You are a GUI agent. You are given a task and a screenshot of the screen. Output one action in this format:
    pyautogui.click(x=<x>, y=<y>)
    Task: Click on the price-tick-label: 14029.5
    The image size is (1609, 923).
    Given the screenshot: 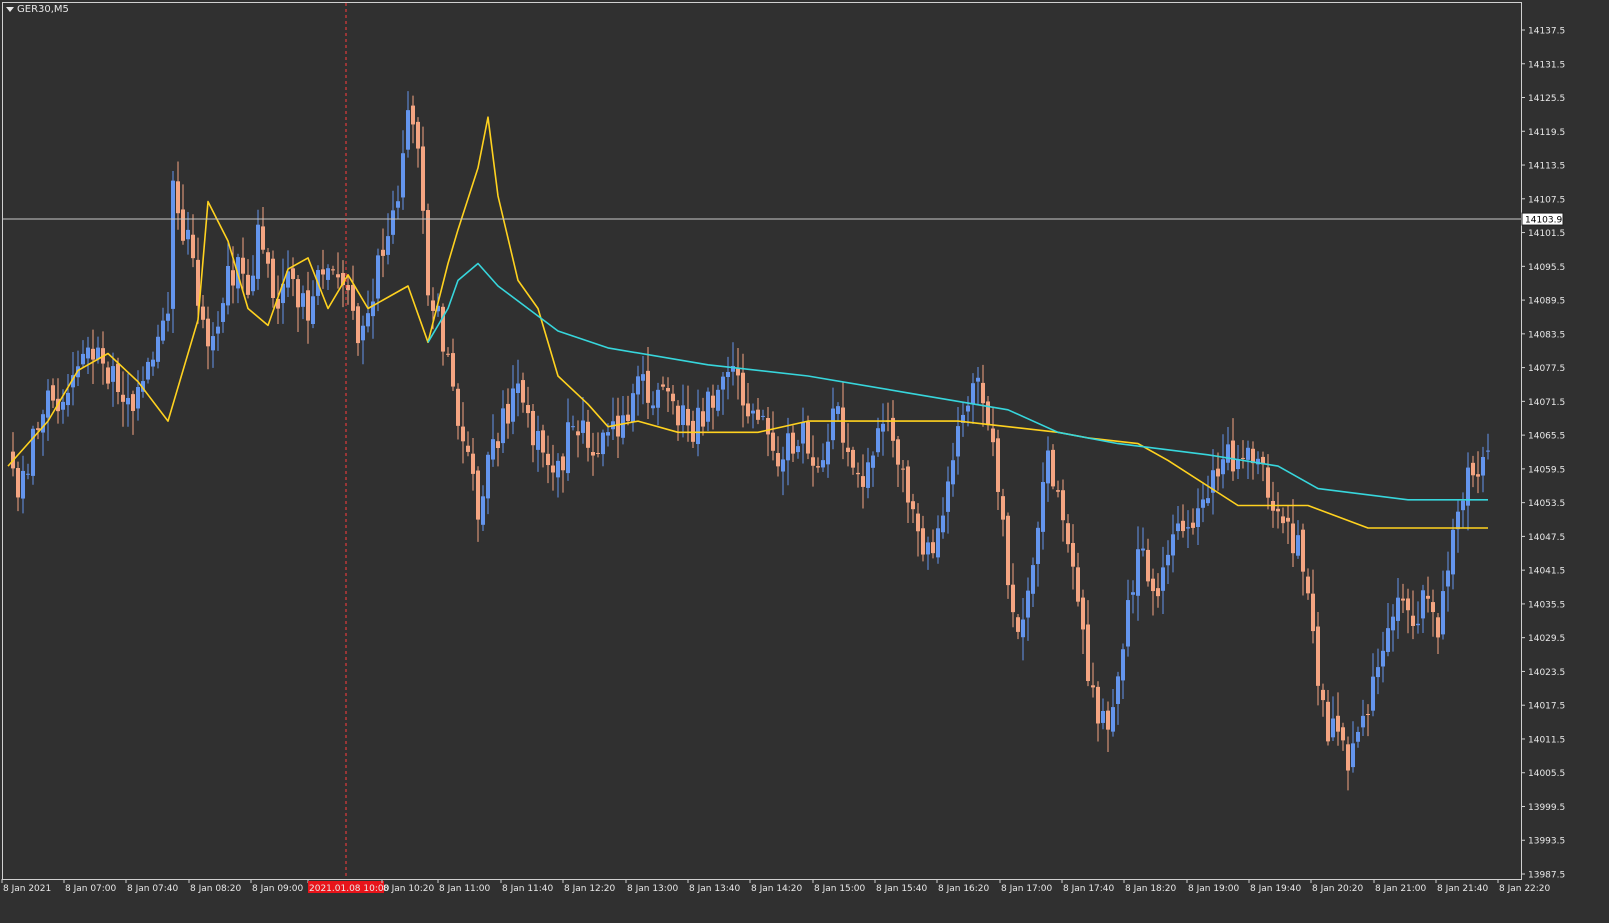 What is the action you would take?
    pyautogui.click(x=1546, y=639)
    